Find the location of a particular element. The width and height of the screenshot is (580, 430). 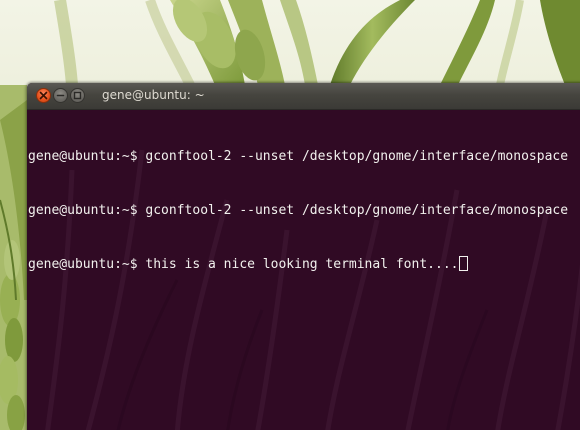

window-title: gene@ubuntu: ~ is located at coordinates (153, 95).